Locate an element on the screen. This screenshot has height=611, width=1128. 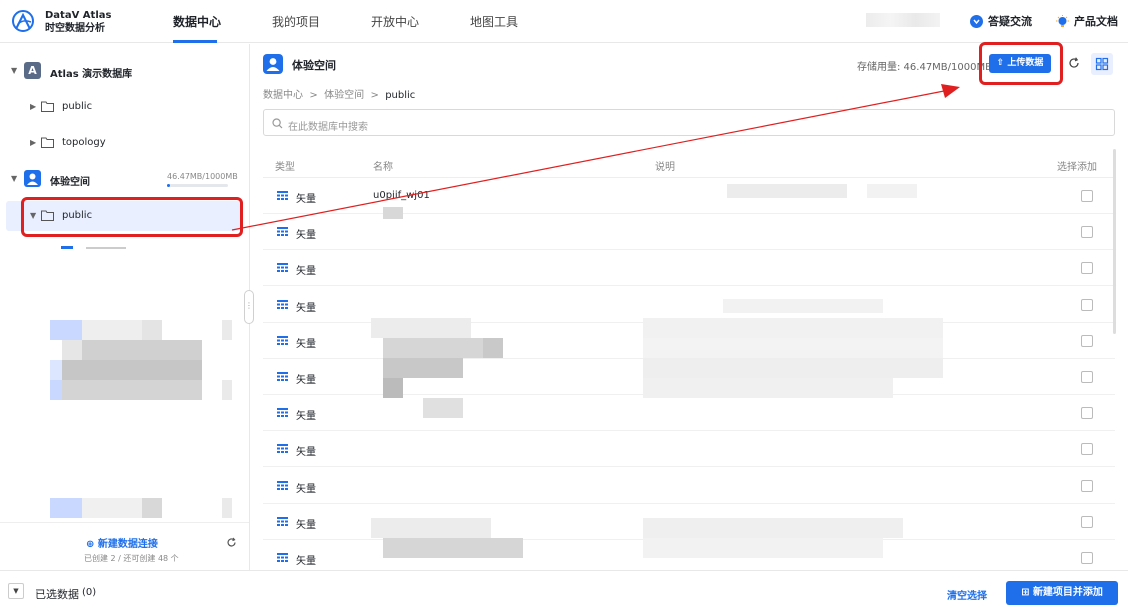
search-placeholder: 在此数据库中搜索 is located at coordinates (328, 127).